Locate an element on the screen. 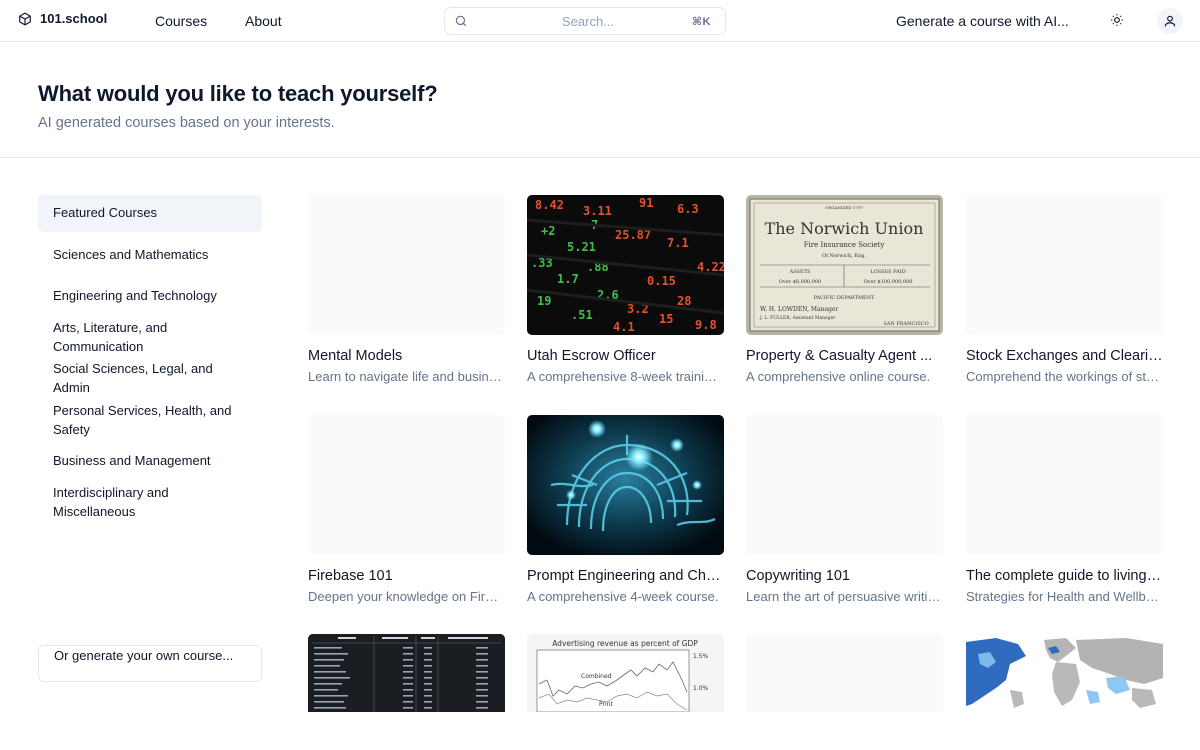  sidebar-item-social-sciences-legal-admin: Social Sciences, Legal, and Admin is located at coordinates (150, 378).